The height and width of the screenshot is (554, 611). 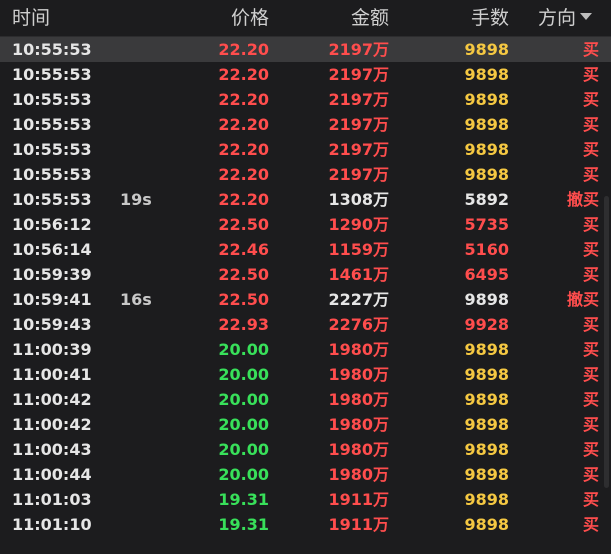 What do you see at coordinates (486, 274) in the screenshot?
I see `trade-volume: 6495` at bounding box center [486, 274].